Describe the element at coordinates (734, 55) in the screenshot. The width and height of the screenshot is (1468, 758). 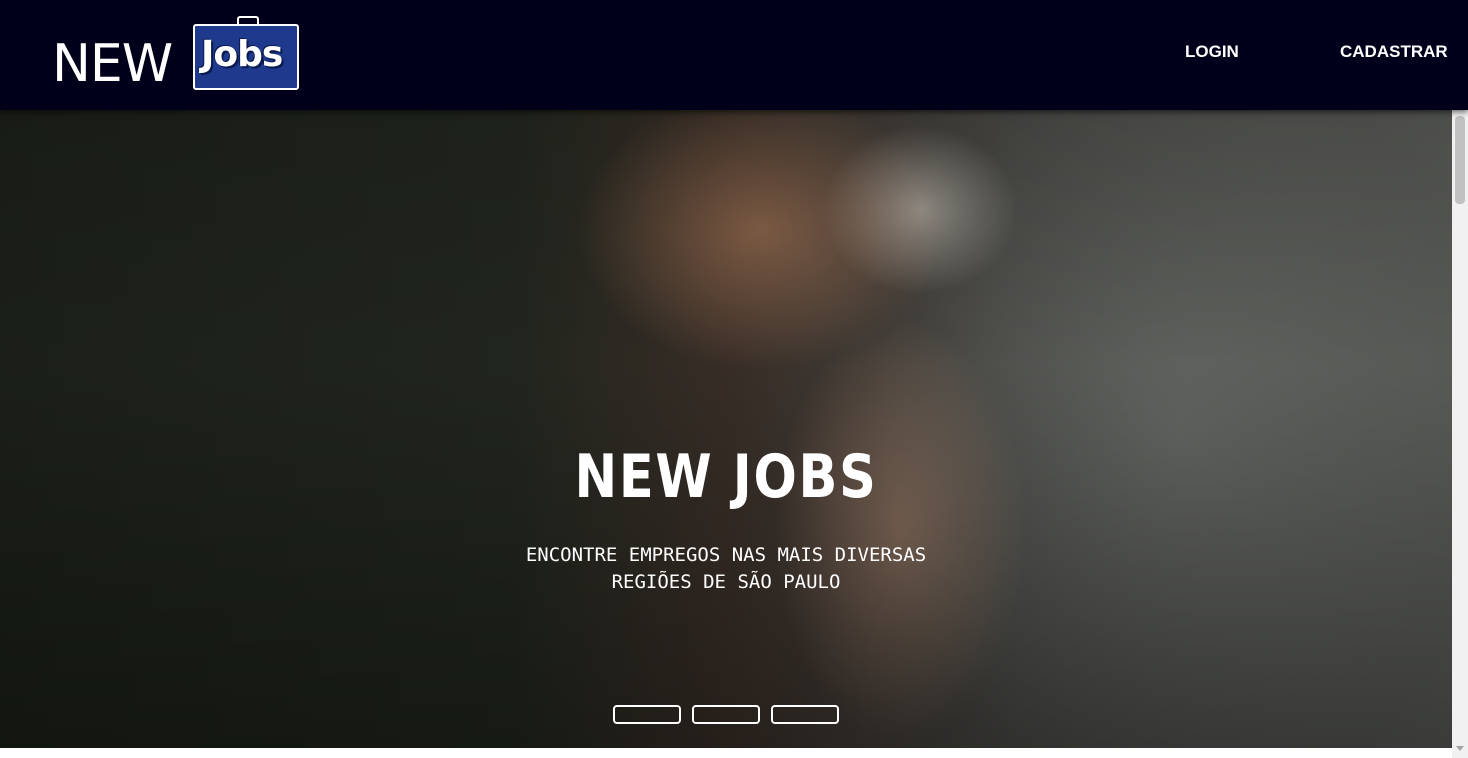
I see `top-navbar: NEW Jobs LOGIN CADASTRAR` at that location.